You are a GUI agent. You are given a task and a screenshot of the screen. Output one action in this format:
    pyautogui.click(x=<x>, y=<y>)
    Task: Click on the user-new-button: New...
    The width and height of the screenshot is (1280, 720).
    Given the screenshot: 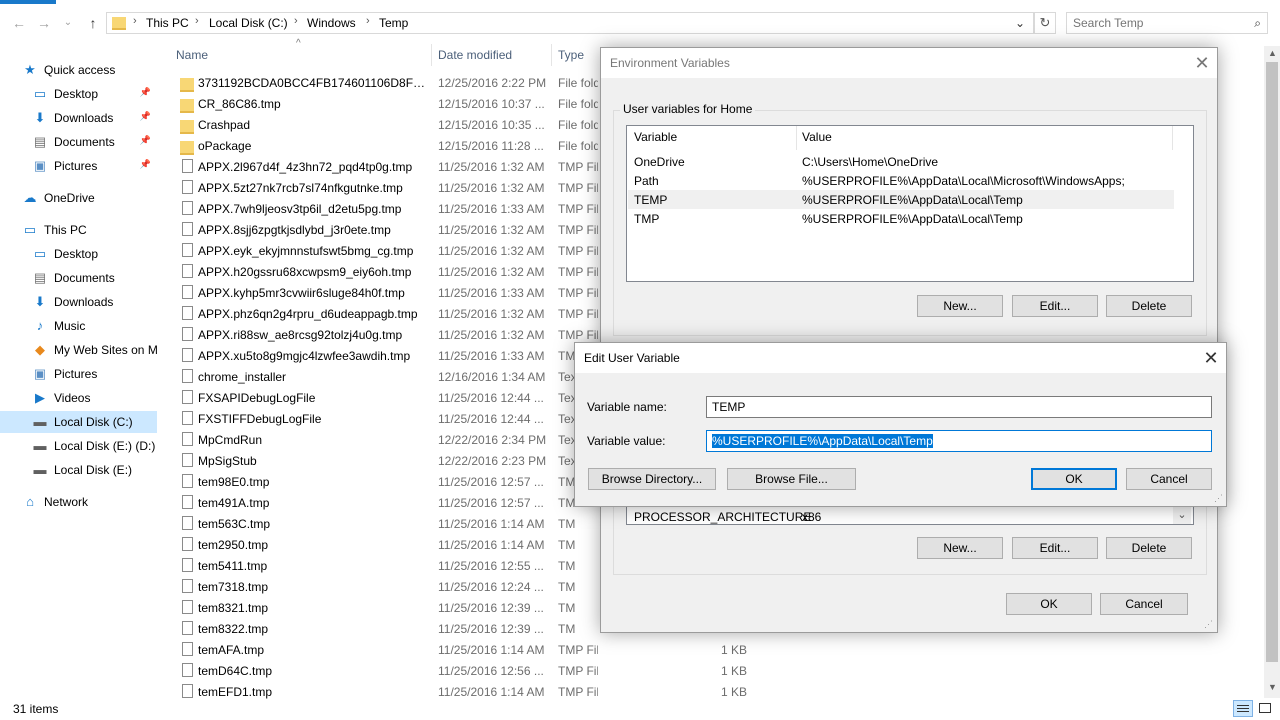 What is the action you would take?
    pyautogui.click(x=960, y=306)
    